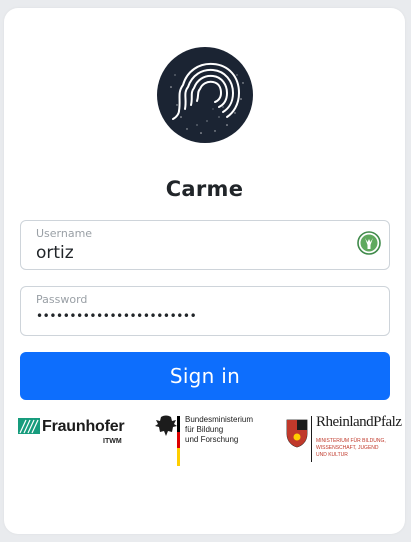 This screenshot has height=542, width=411. What do you see at coordinates (205, 245) in the screenshot?
I see `username-field: Username ortiz` at bounding box center [205, 245].